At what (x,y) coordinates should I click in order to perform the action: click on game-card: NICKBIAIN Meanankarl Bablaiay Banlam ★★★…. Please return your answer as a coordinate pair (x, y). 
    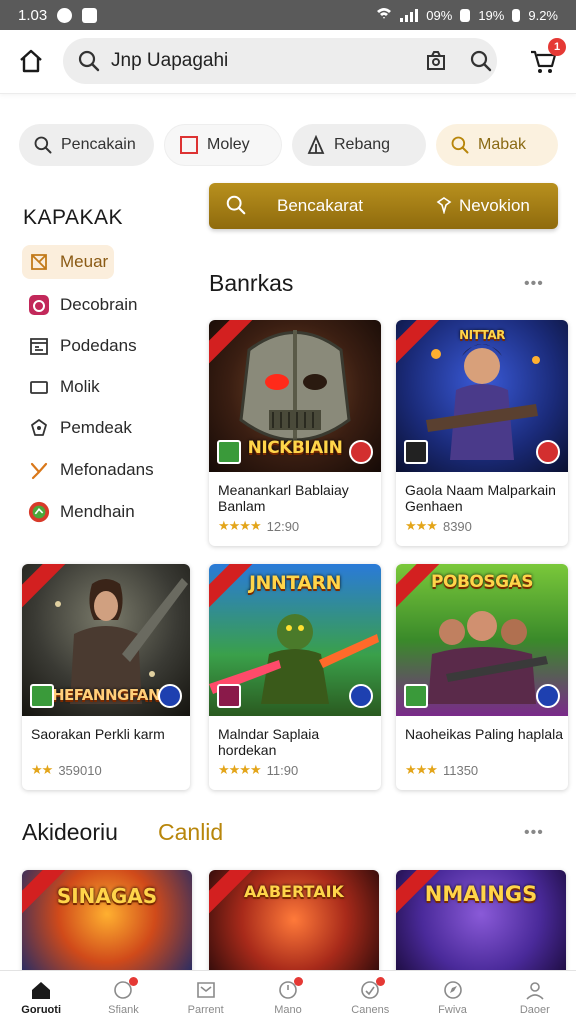
    Looking at the image, I should click on (295, 433).